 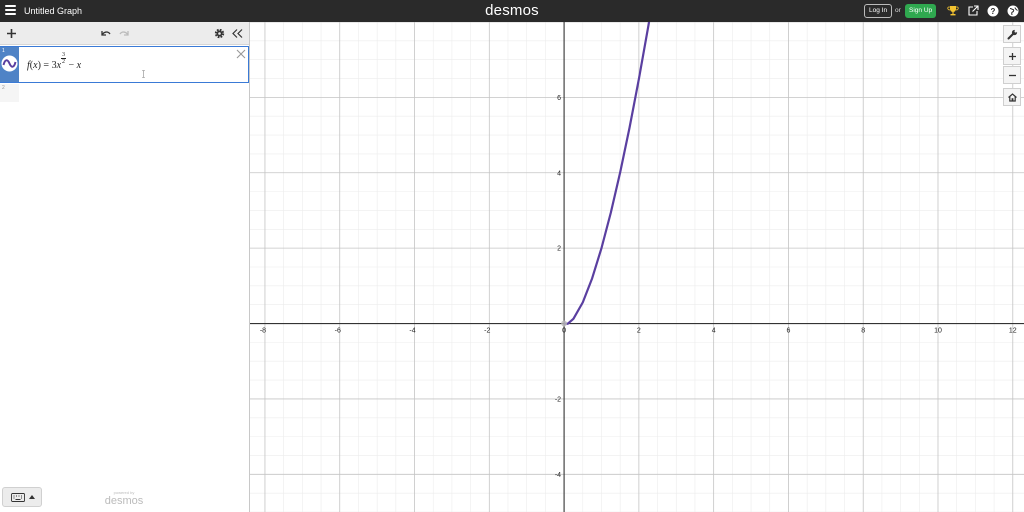 I want to click on delete-expression-icon, so click(x=241, y=54).